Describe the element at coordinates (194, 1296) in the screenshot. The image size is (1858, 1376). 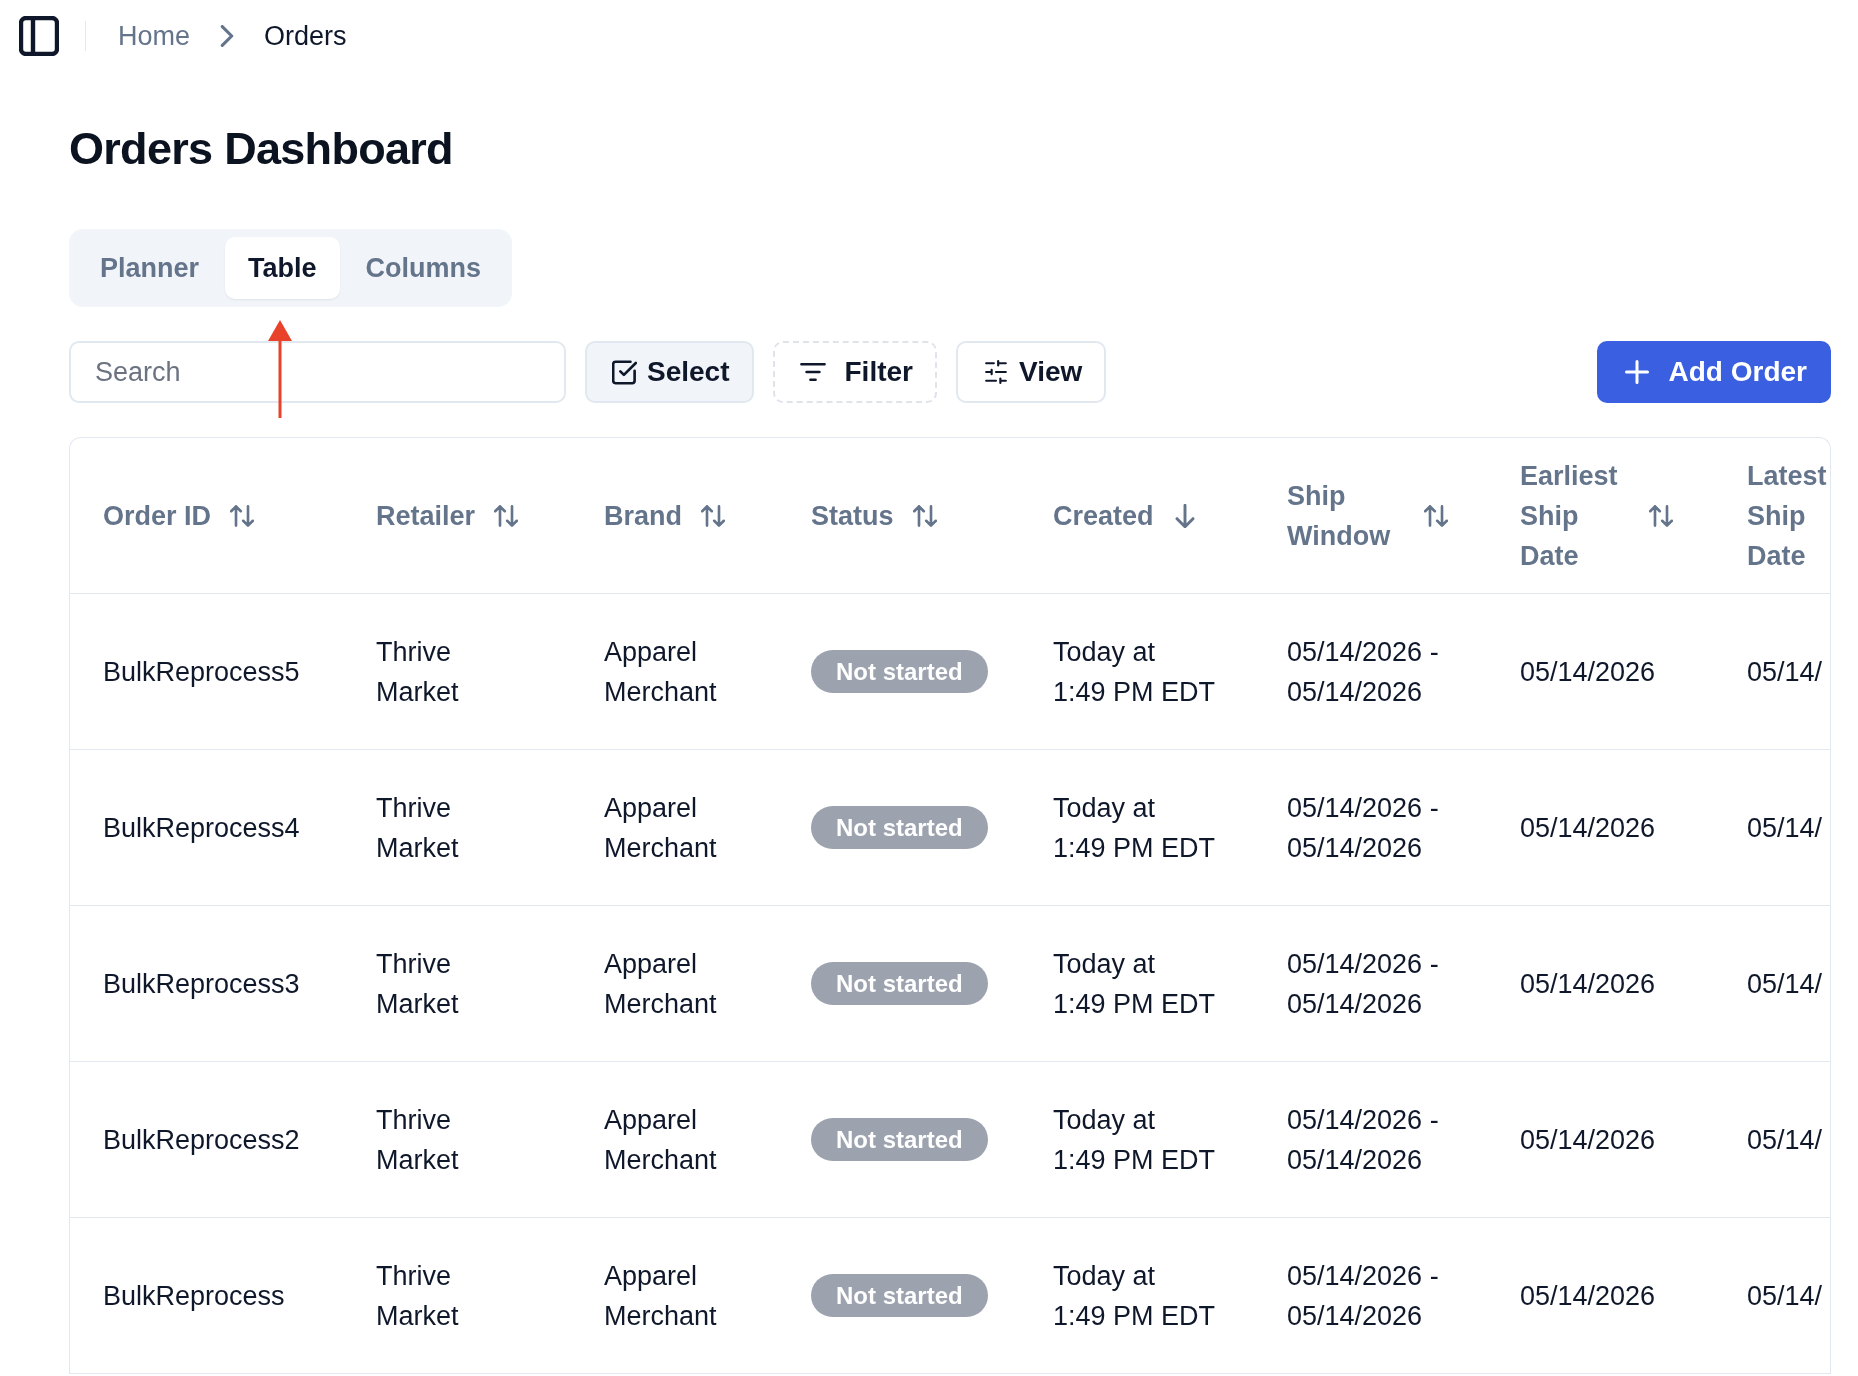
I see `table-cell-text: BulkReprocess` at that location.